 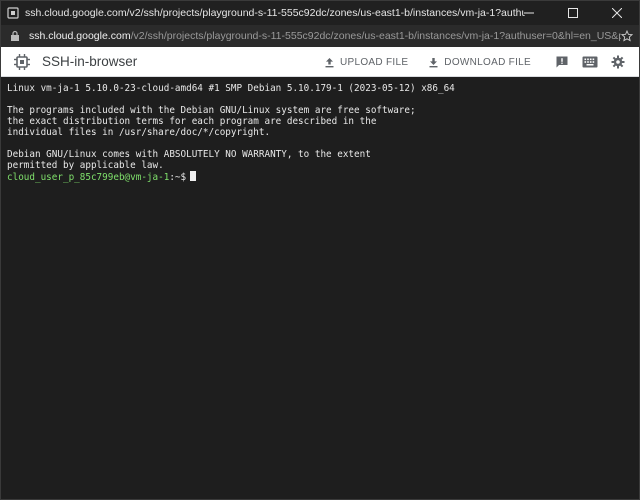 I want to click on upload-icon, so click(x=329, y=62).